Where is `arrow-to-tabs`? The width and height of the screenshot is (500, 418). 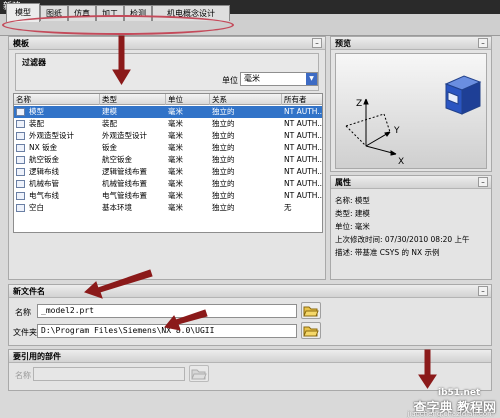
arrow-to-tabs is located at coordinates (121, 60).